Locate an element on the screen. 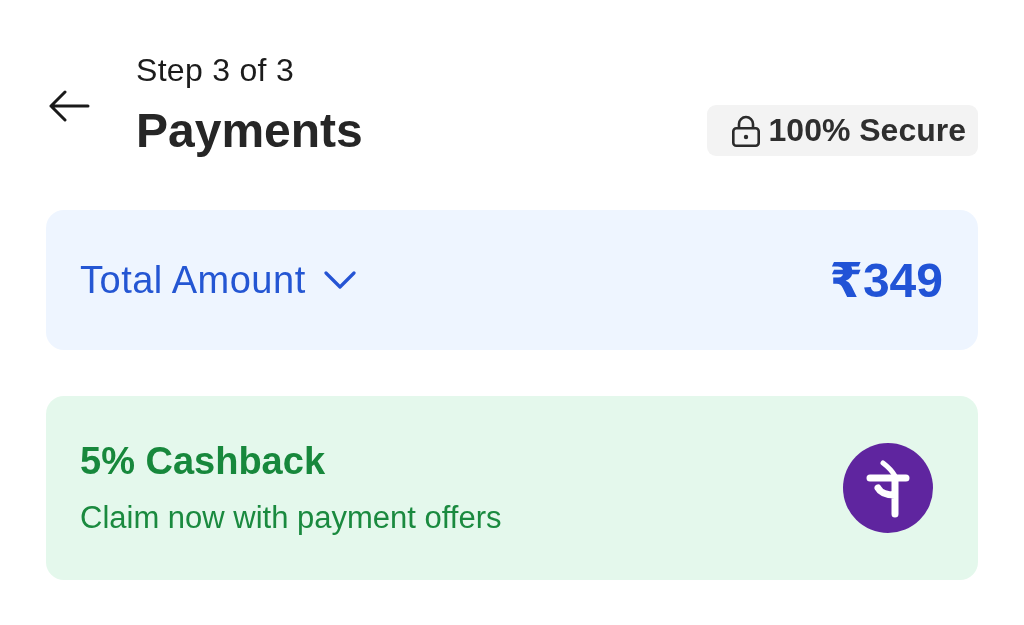 The image size is (1024, 625). total-amount-value: ₹349 is located at coordinates (886, 280).